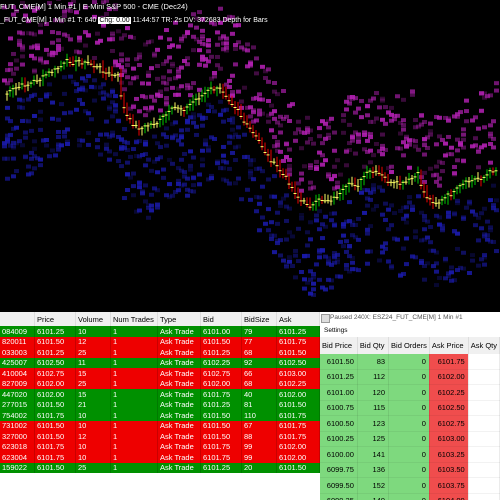  I want to click on dom-row: 6101.00 120 0 6102.25, so click(410, 392).